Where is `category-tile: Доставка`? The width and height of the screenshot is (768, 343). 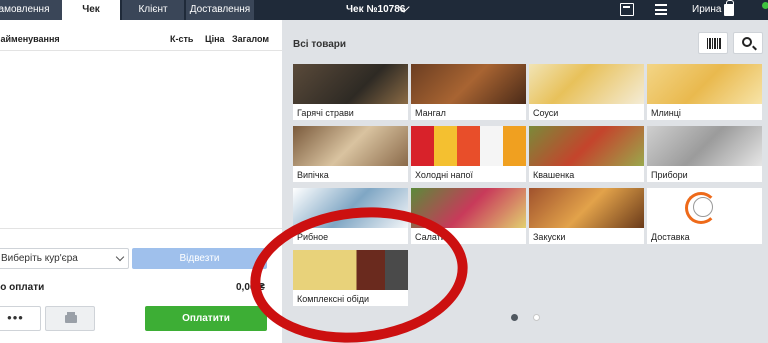
category-tile: Доставка is located at coordinates (704, 216).